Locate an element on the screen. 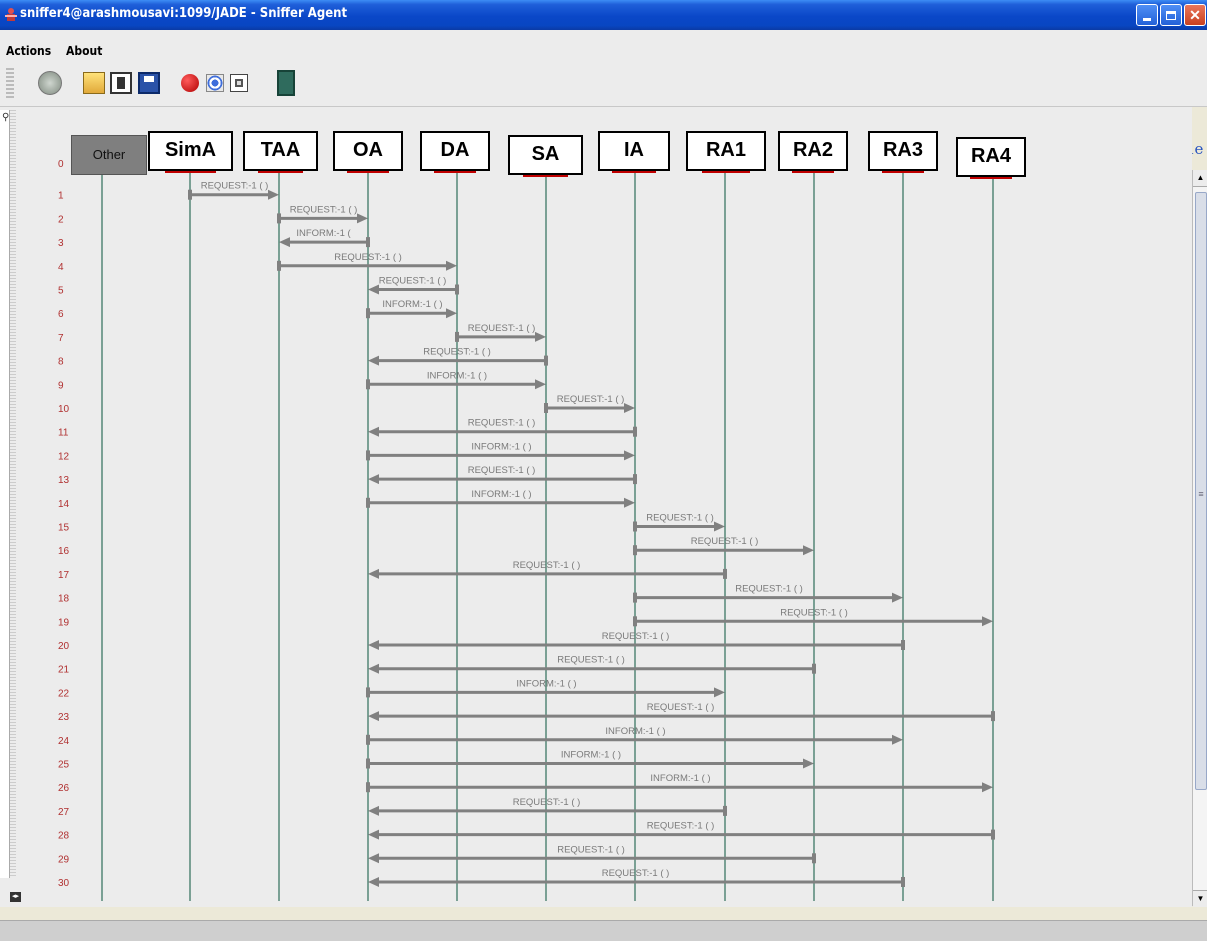  row-number: 8 is located at coordinates (61, 362).